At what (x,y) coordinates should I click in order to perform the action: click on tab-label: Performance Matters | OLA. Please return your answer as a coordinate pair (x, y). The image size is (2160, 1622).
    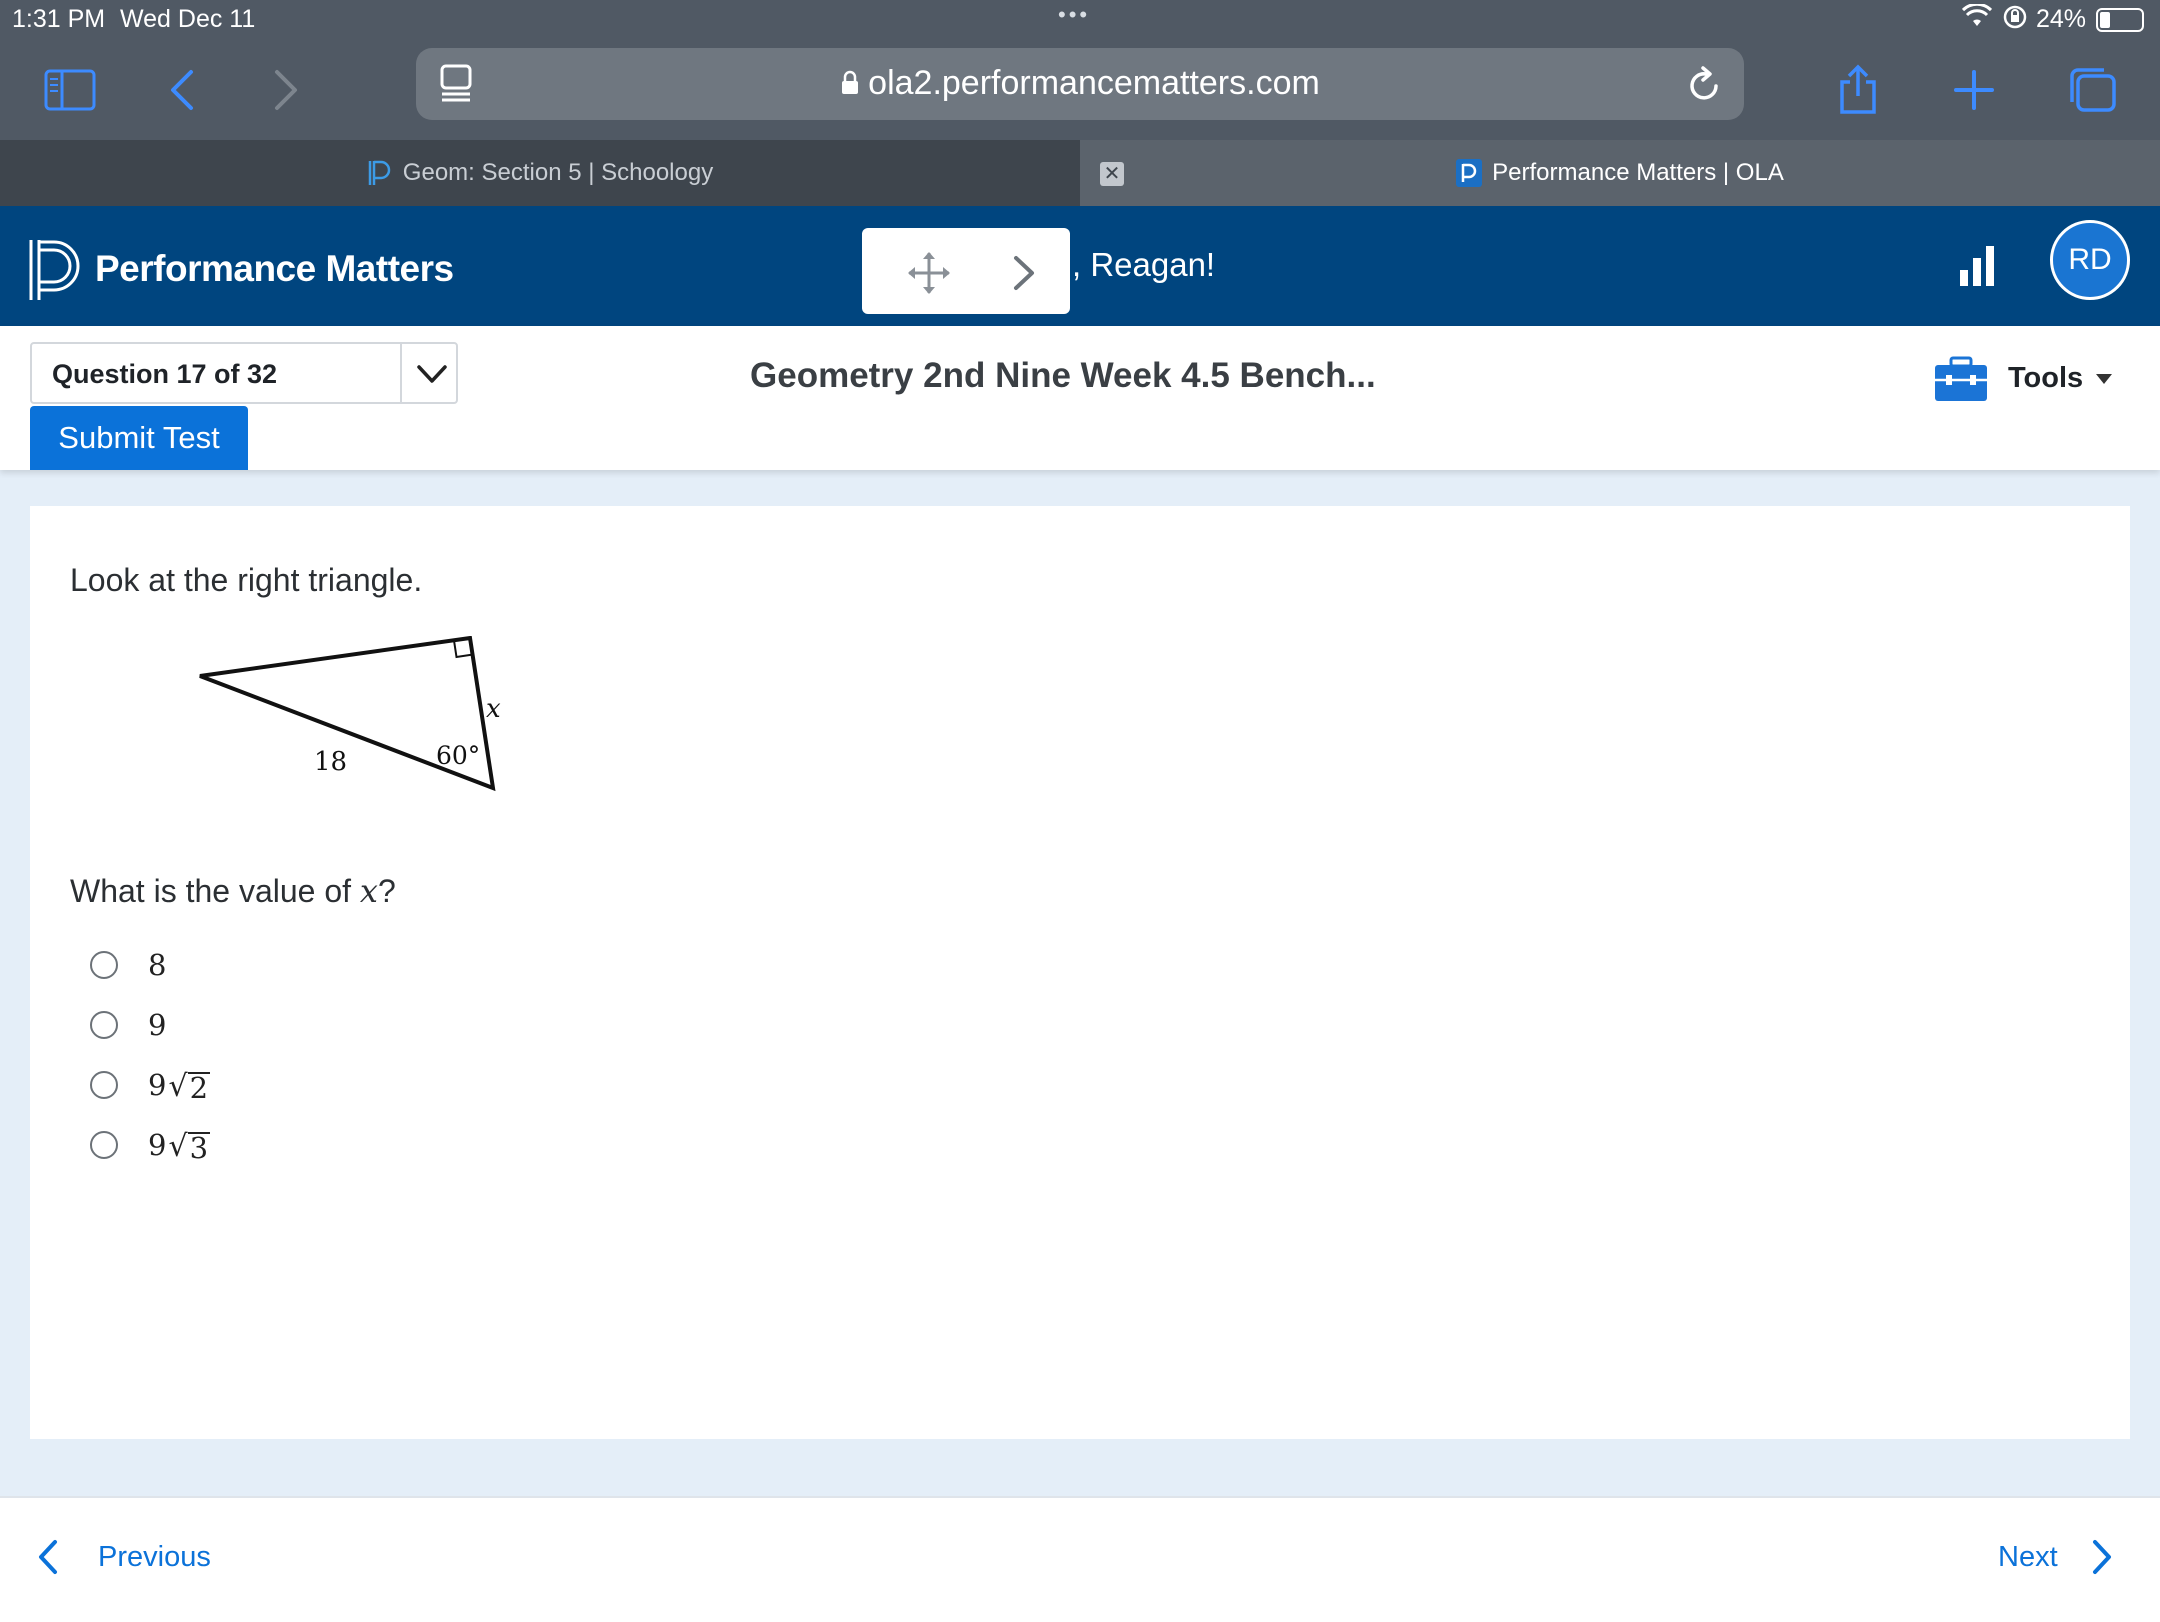
    Looking at the image, I should click on (1638, 172).